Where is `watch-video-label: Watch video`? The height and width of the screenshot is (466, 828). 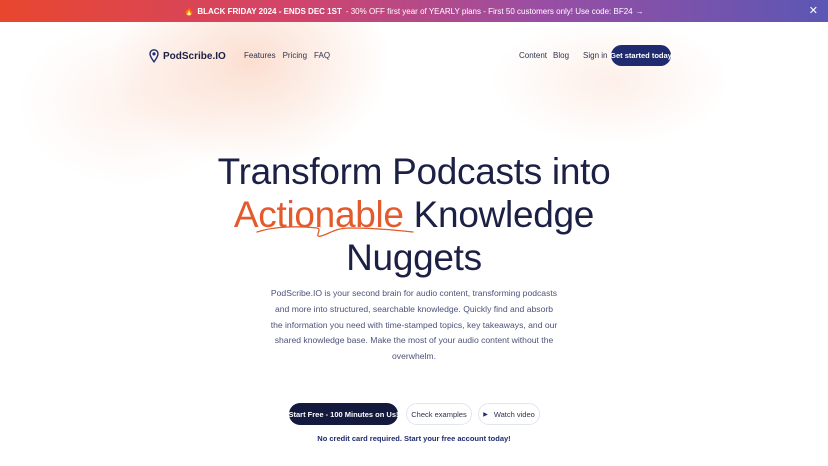
watch-video-label: Watch video is located at coordinates (514, 414).